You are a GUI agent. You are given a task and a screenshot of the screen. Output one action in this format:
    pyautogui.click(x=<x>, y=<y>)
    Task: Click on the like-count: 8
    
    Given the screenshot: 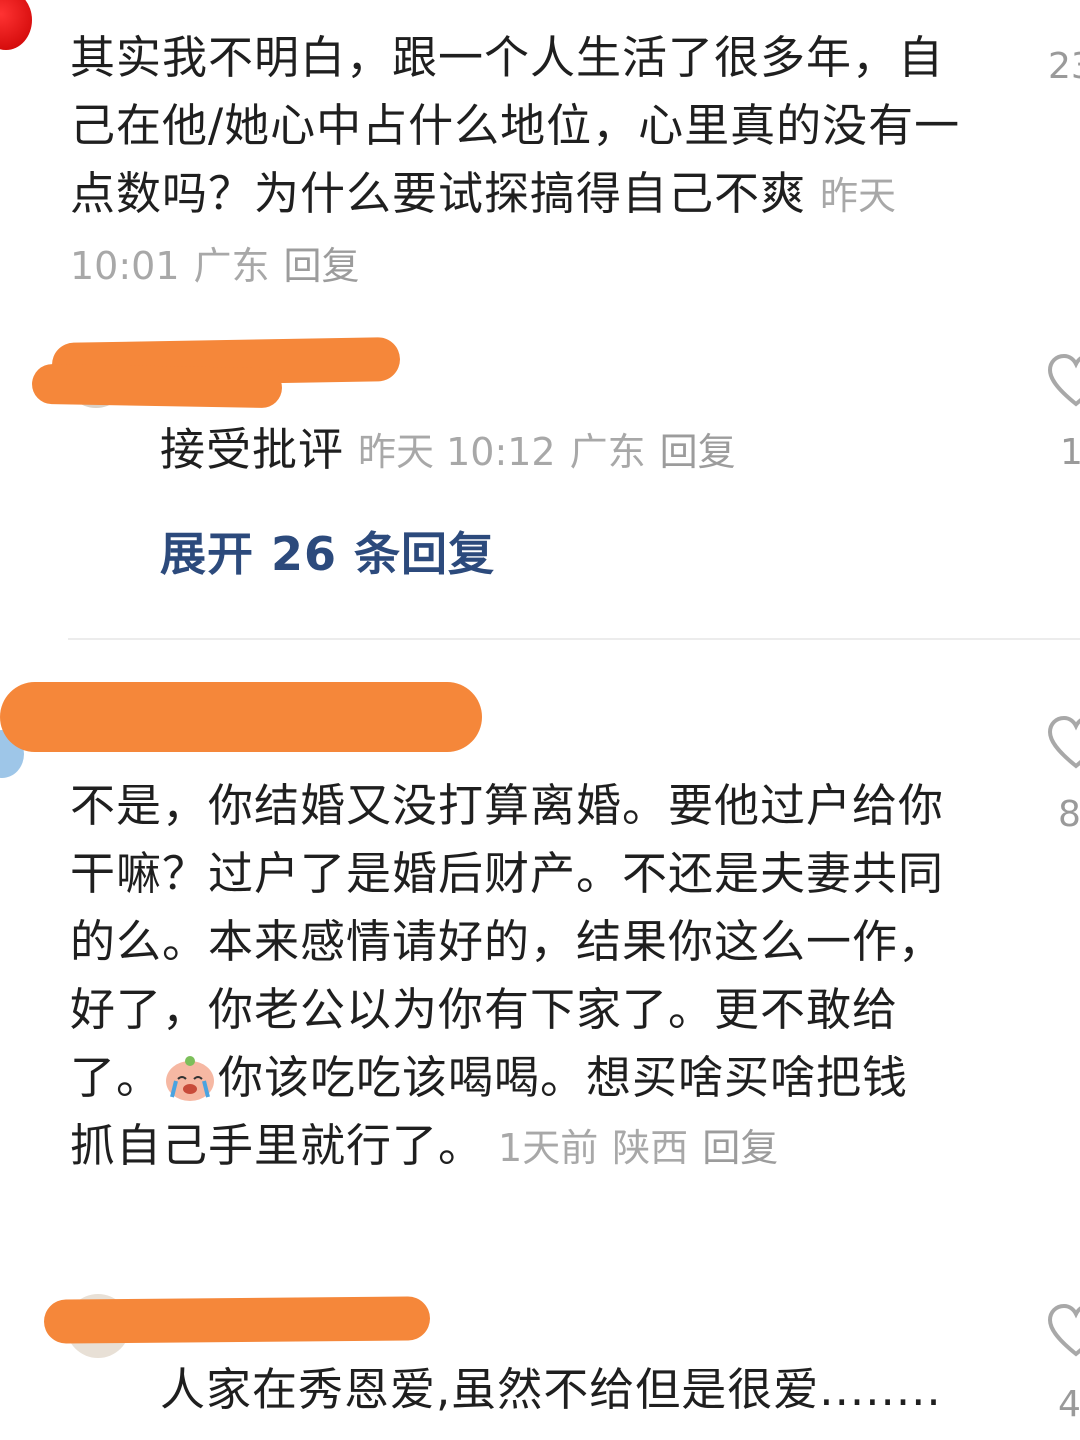 What is the action you would take?
    pyautogui.click(x=1069, y=814)
    